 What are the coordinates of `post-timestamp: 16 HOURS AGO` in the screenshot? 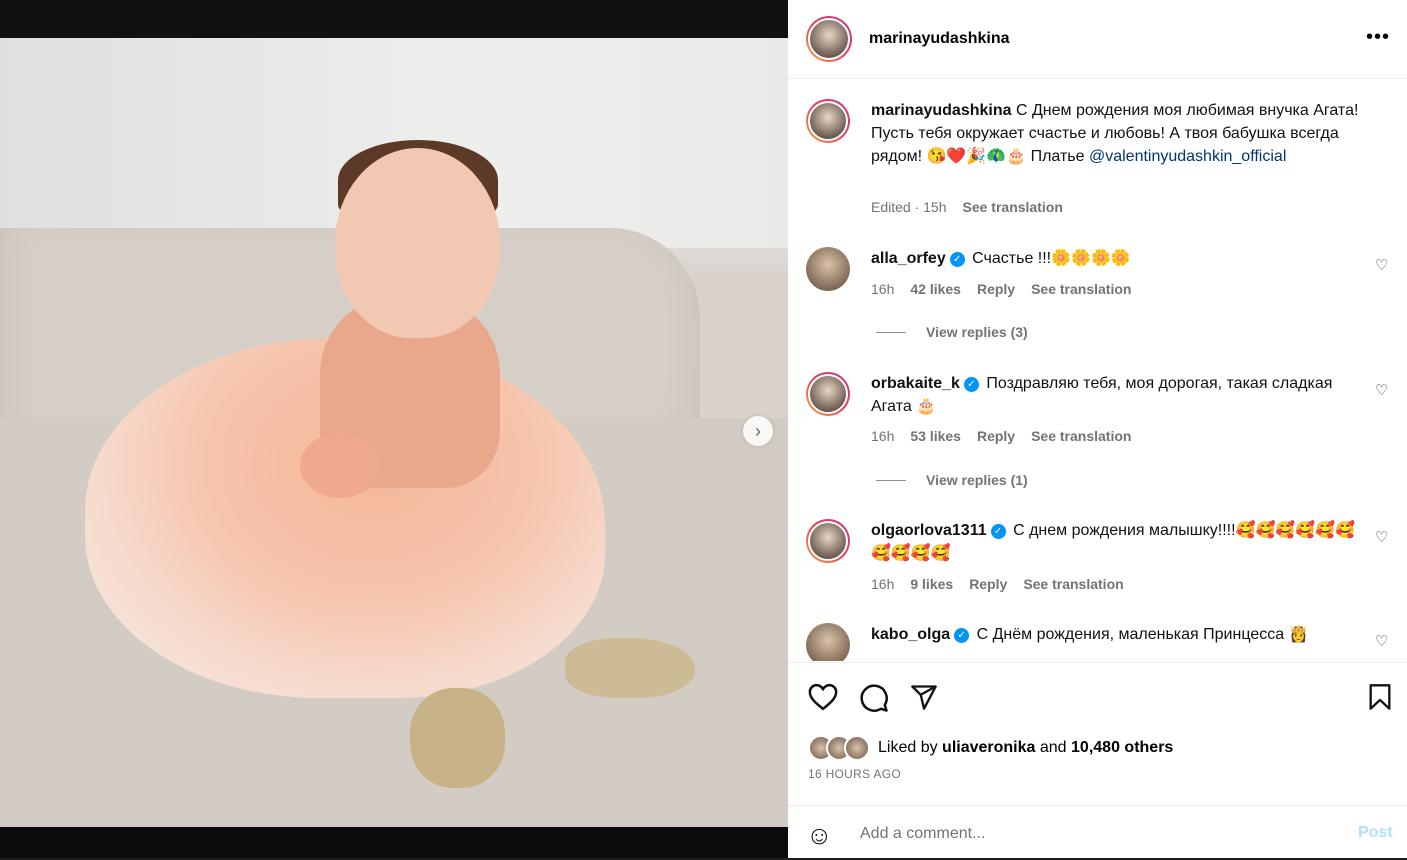 It's located at (854, 774).